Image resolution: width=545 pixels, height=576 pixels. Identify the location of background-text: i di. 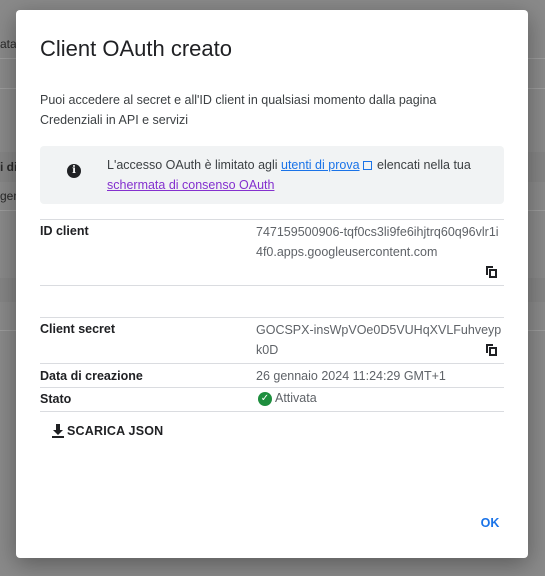
(9, 167).